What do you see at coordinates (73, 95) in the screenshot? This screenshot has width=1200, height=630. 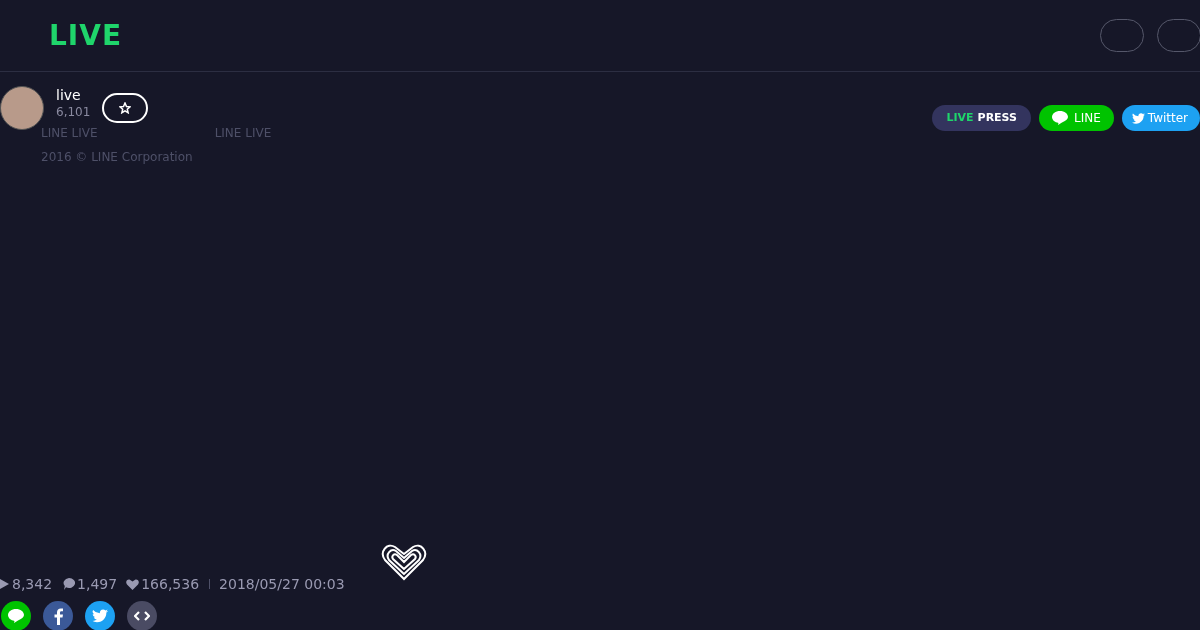 I see `channel-name: live` at bounding box center [73, 95].